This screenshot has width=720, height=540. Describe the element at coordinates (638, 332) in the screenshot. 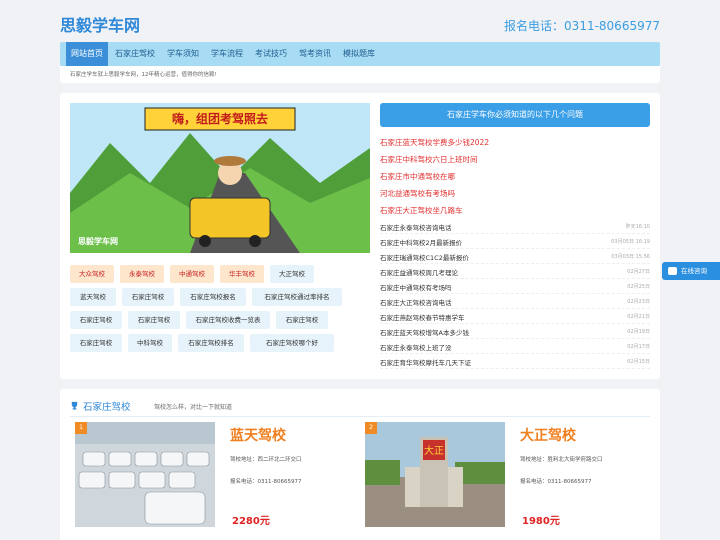

I see `news-date: 02月19日` at that location.